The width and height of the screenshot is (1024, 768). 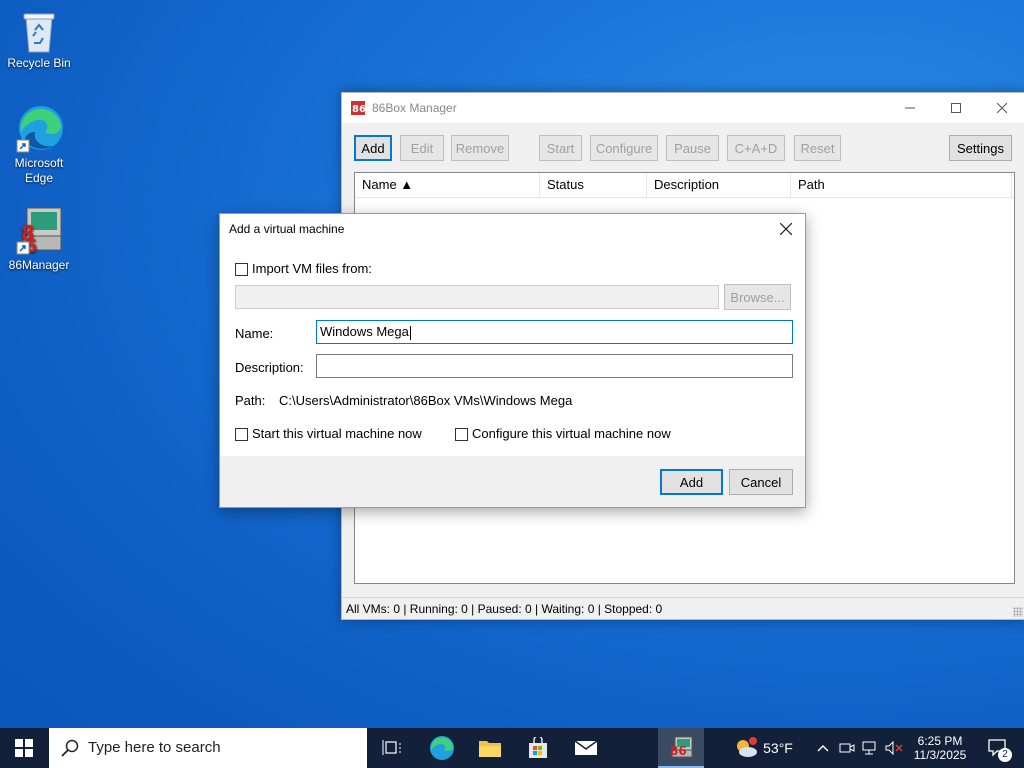 I want to click on settings-button: Settings, so click(x=980, y=148).